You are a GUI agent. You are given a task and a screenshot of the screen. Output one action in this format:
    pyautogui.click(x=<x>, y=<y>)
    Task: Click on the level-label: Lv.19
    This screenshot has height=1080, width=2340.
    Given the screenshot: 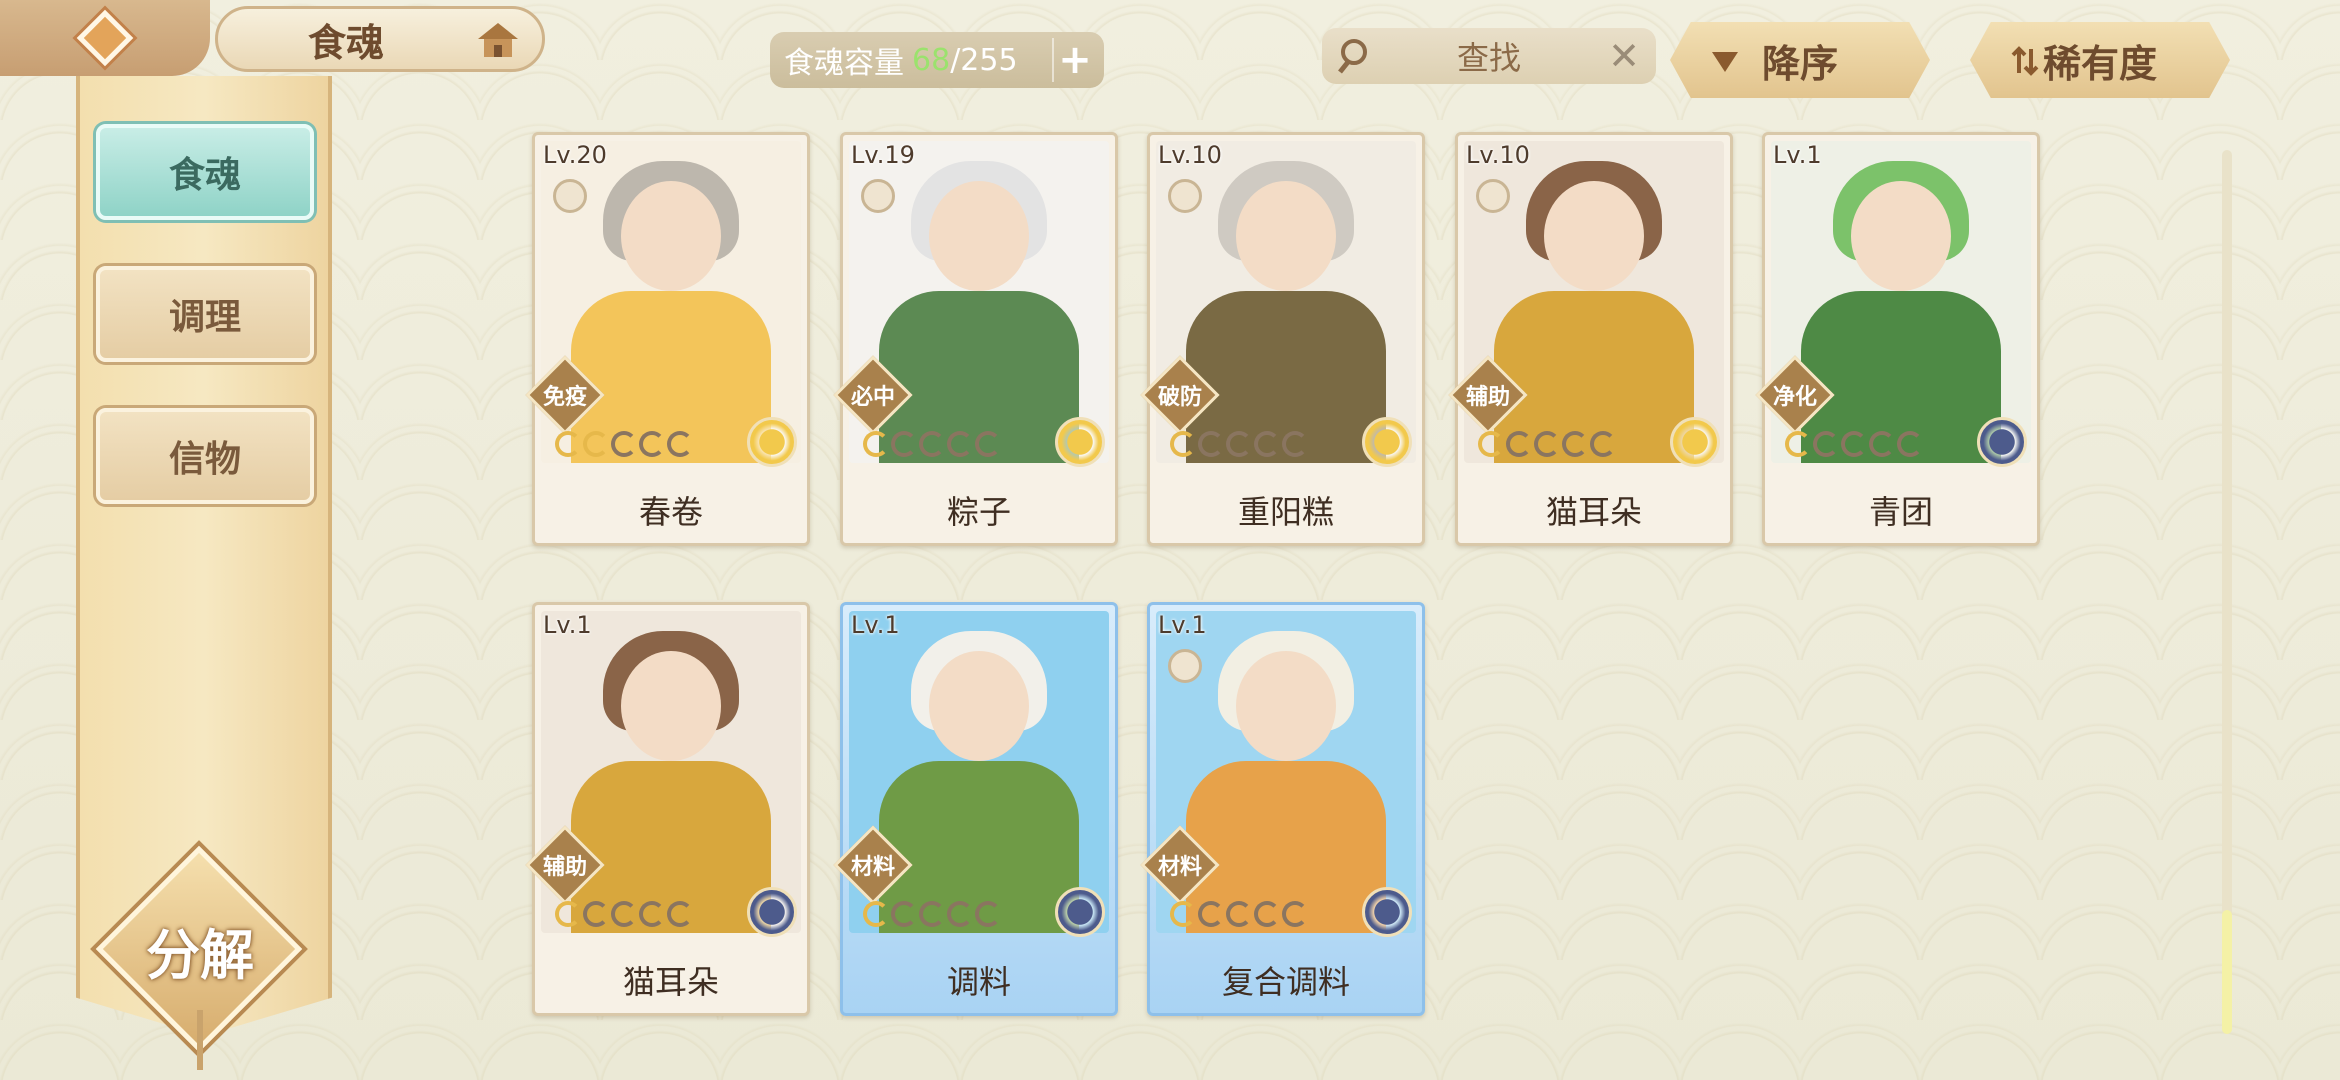 What is the action you would take?
    pyautogui.click(x=883, y=155)
    